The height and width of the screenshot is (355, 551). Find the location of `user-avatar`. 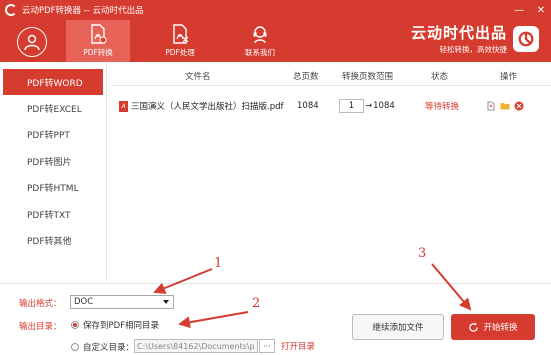

user-avatar is located at coordinates (32, 42).